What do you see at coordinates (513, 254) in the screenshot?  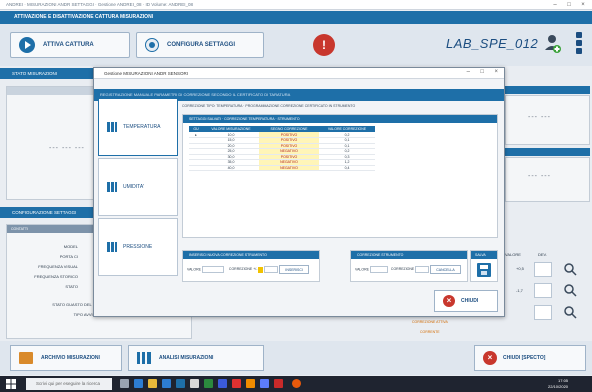 I see `right-col-valore: VALORE` at bounding box center [513, 254].